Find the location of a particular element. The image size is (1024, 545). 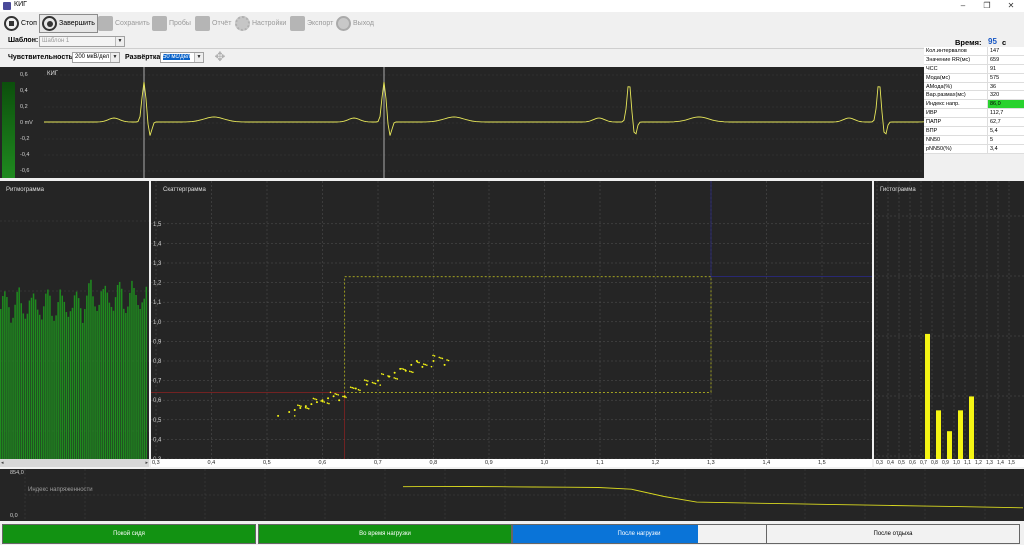

scatter-x-tick: 1,5 is located at coordinates (822, 463).